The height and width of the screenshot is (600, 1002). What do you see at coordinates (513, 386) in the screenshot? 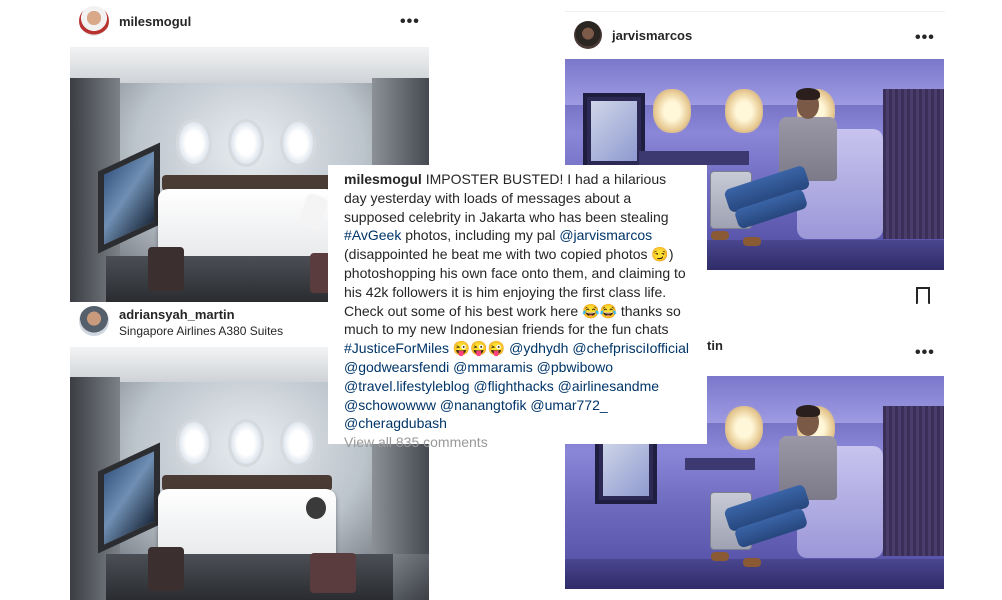
I see `mention-link: @flighthacks` at bounding box center [513, 386].